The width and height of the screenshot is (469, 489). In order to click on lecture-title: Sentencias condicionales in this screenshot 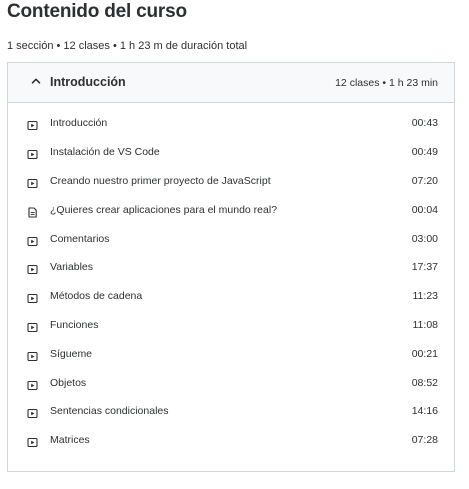, I will do `click(109, 411)`.